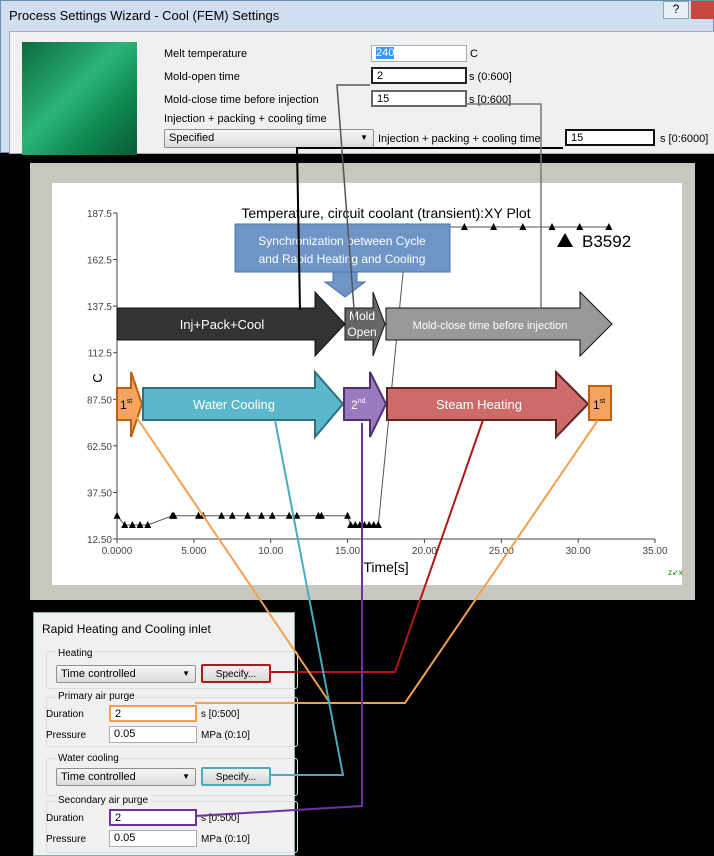  Describe the element at coordinates (117, 551) in the screenshot. I see `x-tick-label: 0.0000` at that location.